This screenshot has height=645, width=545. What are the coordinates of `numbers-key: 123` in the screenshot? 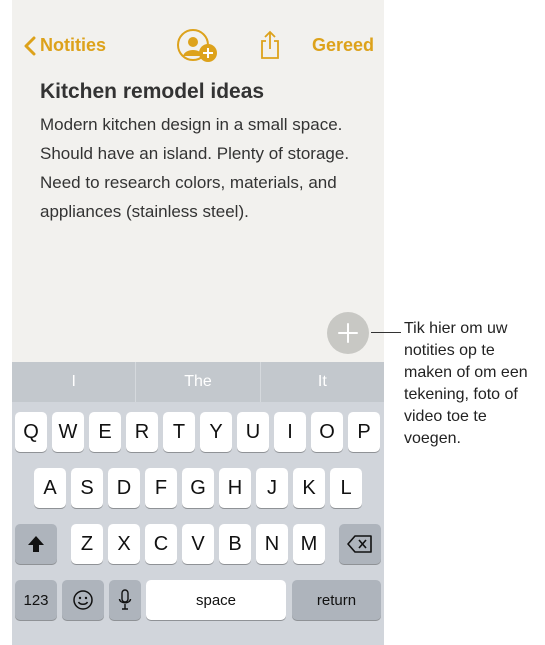 It's located at (36, 600).